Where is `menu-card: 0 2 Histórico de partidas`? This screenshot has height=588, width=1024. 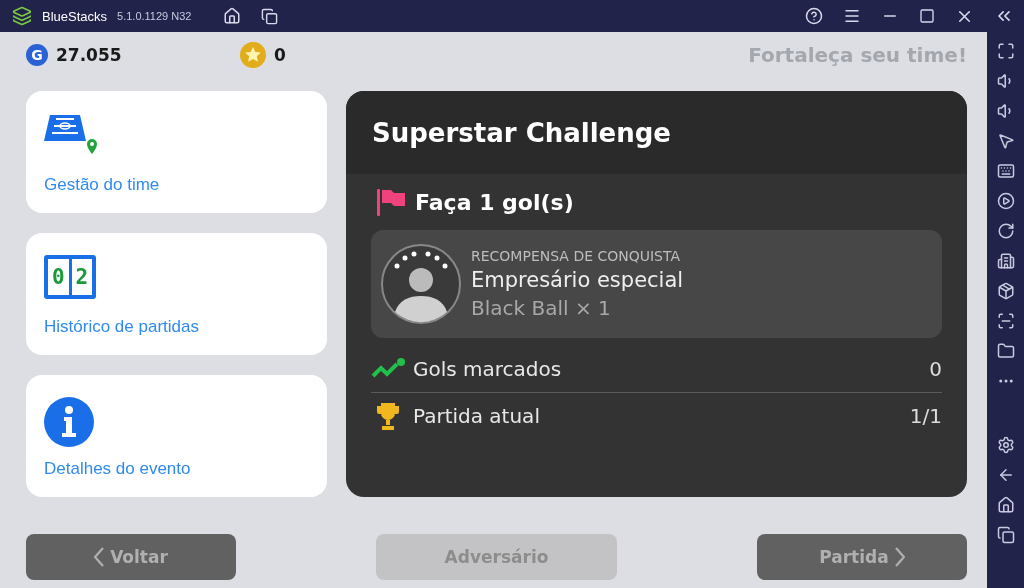
menu-card: 0 2 Histórico de partidas is located at coordinates (176, 294).